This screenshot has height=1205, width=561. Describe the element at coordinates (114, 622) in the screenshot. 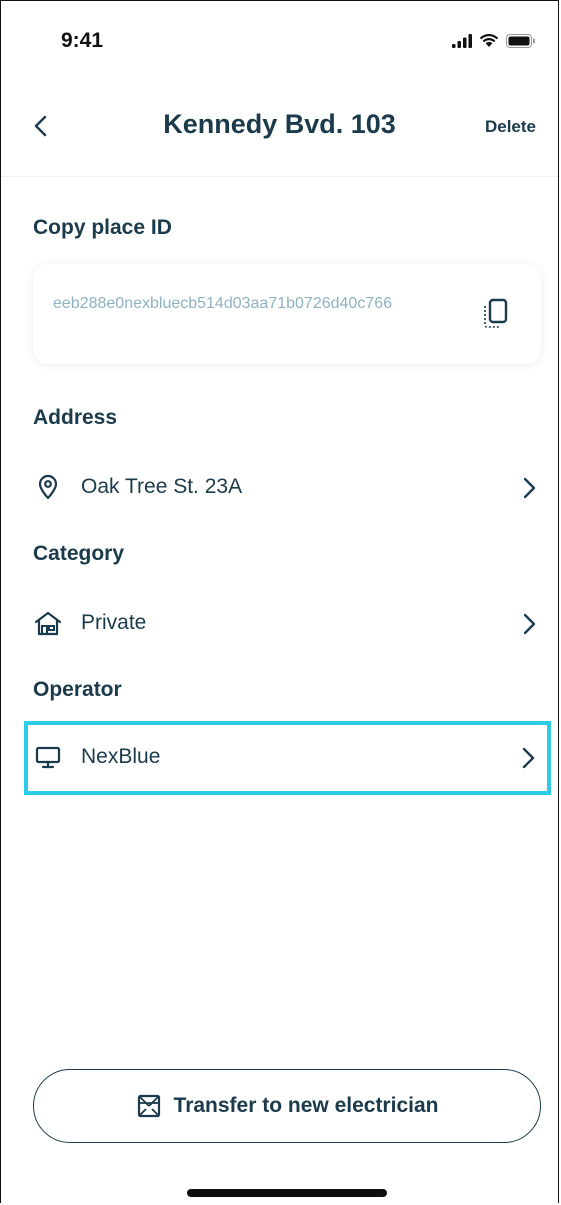

I see `category-value: Private` at that location.